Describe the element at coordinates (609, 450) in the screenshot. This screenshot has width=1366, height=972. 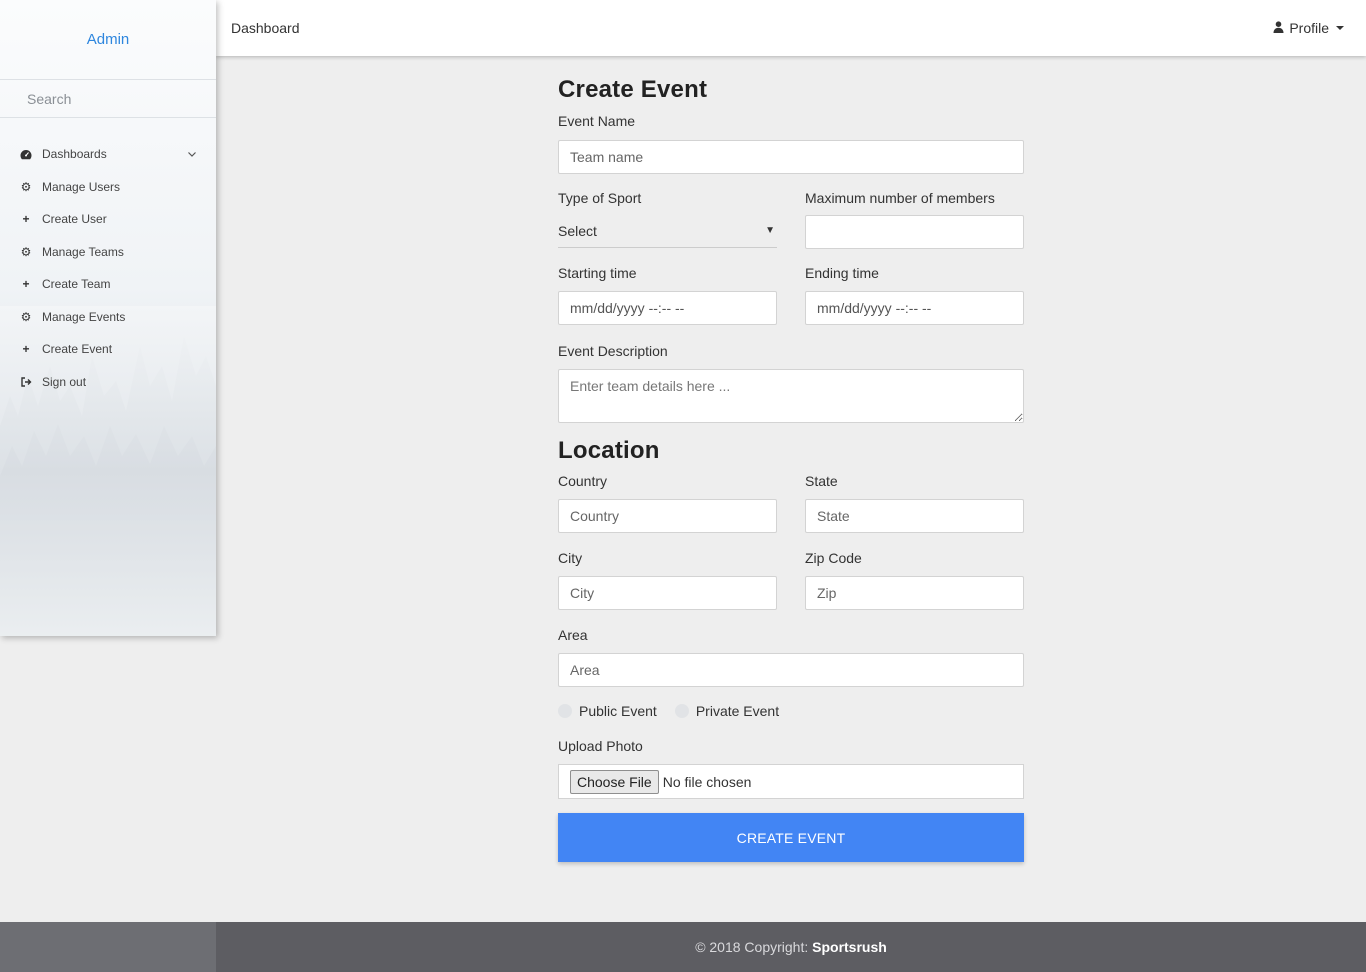
I see `location-heading: Location` at that location.